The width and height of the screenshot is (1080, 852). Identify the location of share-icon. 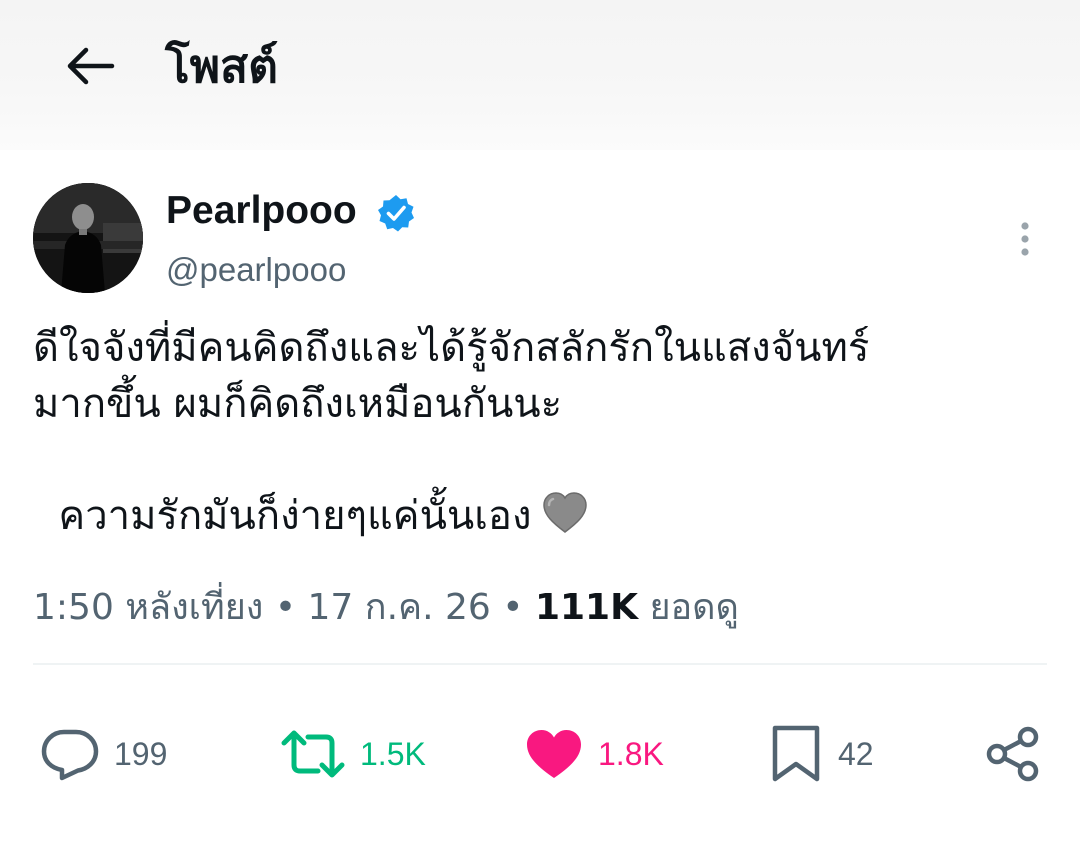
(1012, 754).